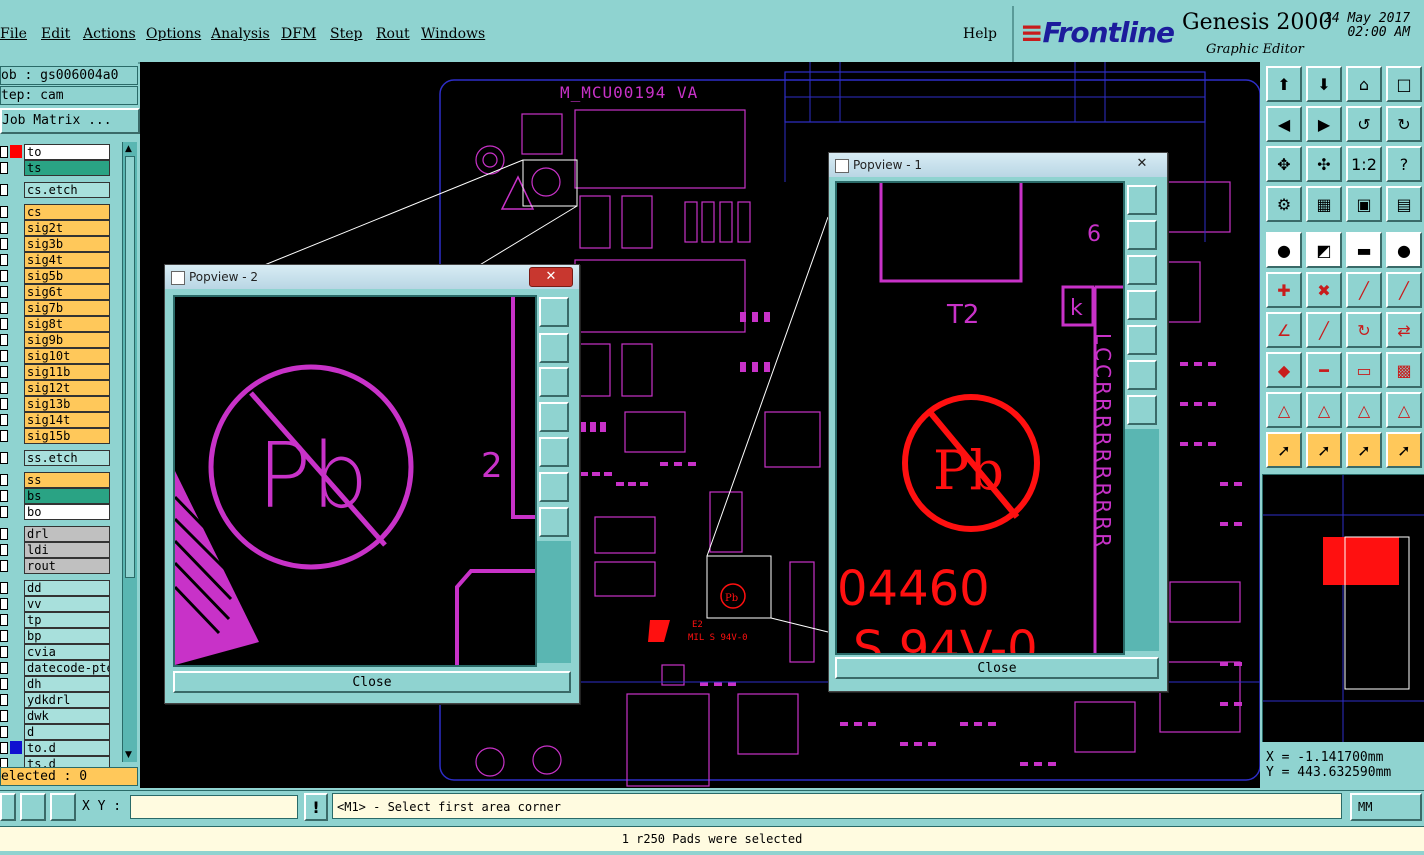 The width and height of the screenshot is (1424, 855). What do you see at coordinates (61, 652) in the screenshot?
I see `layer-row: cvia` at bounding box center [61, 652].